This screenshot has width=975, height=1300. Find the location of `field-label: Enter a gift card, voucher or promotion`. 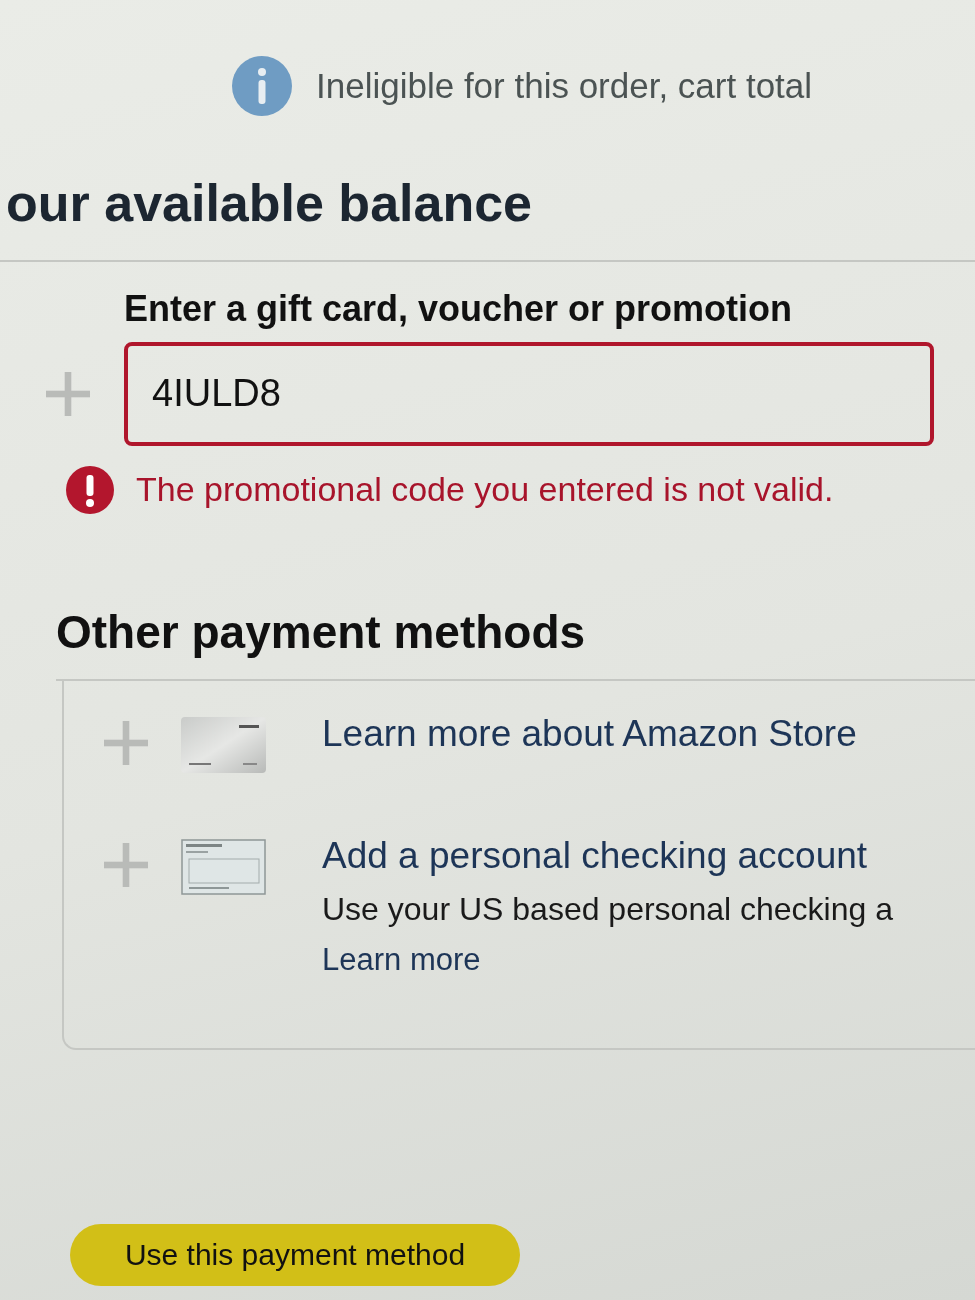

field-label: Enter a gift card, voucher or promotion is located at coordinates (458, 308).